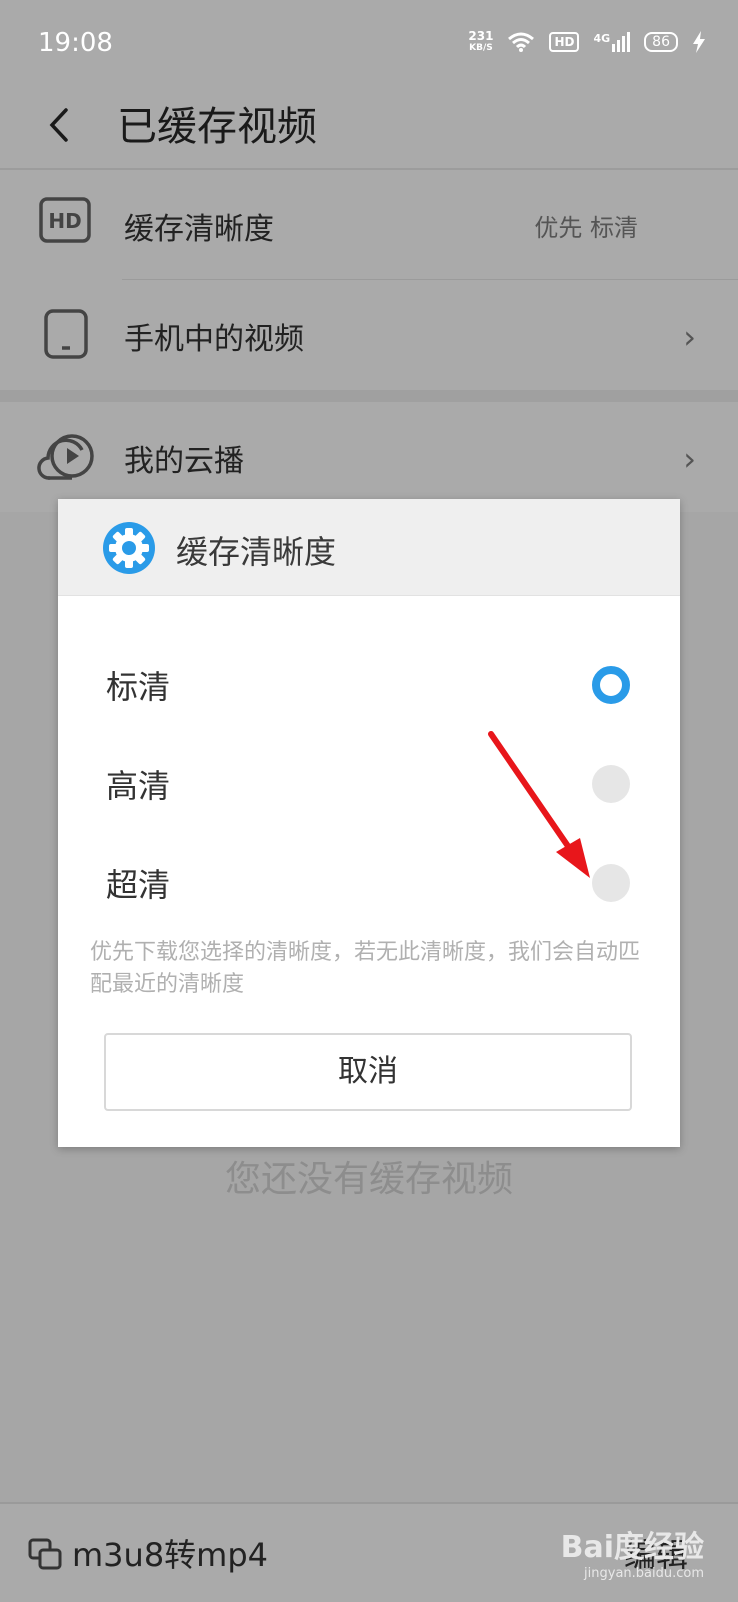 The image size is (738, 1602). What do you see at coordinates (368, 1072) in the screenshot?
I see `cancel-button: 取消` at bounding box center [368, 1072].